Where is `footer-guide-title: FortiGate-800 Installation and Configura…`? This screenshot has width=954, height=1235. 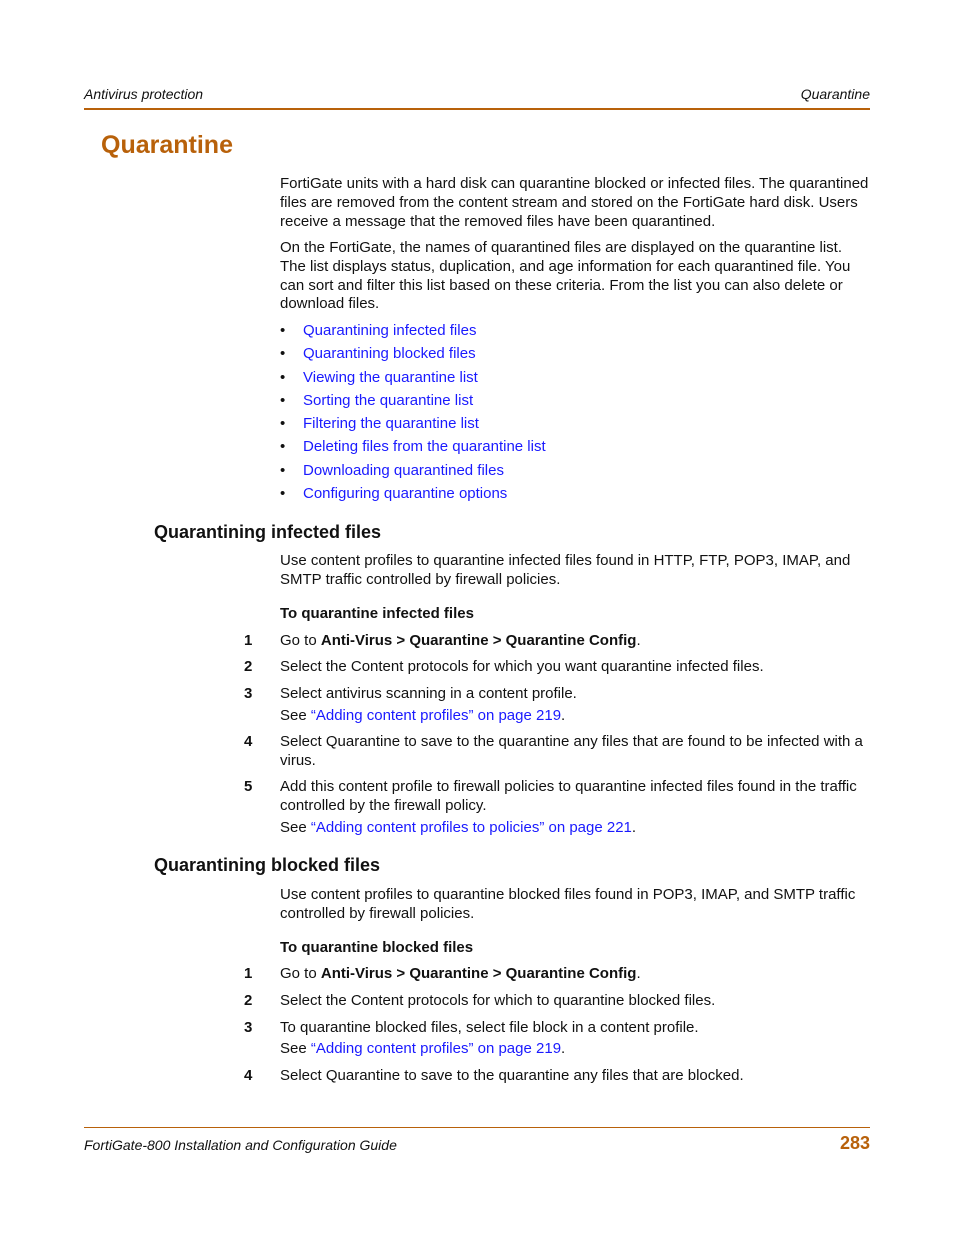
footer-guide-title: FortiGate-800 Installation and Configura… is located at coordinates (240, 1145).